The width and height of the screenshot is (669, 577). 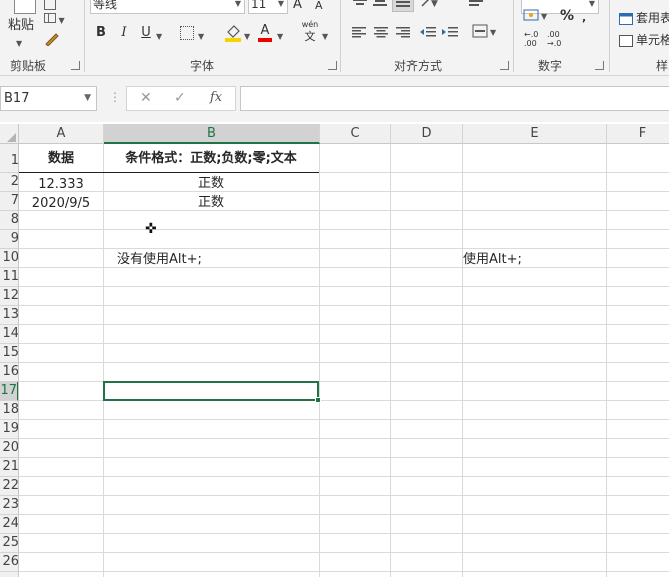 What do you see at coordinates (19, 44) in the screenshot?
I see `paste-dropdown-icon: ▼` at bounding box center [19, 44].